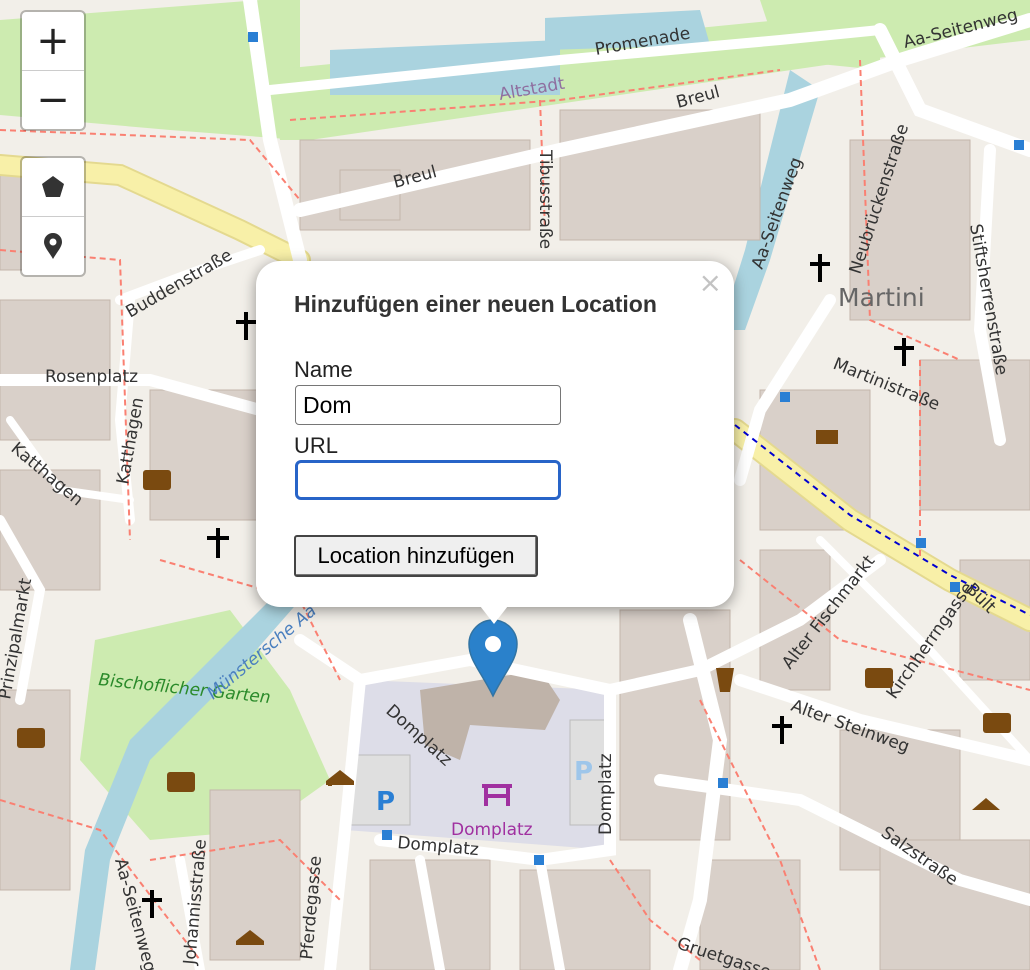 The image size is (1030, 970). I want to click on popup-close-button: ×, so click(710, 283).